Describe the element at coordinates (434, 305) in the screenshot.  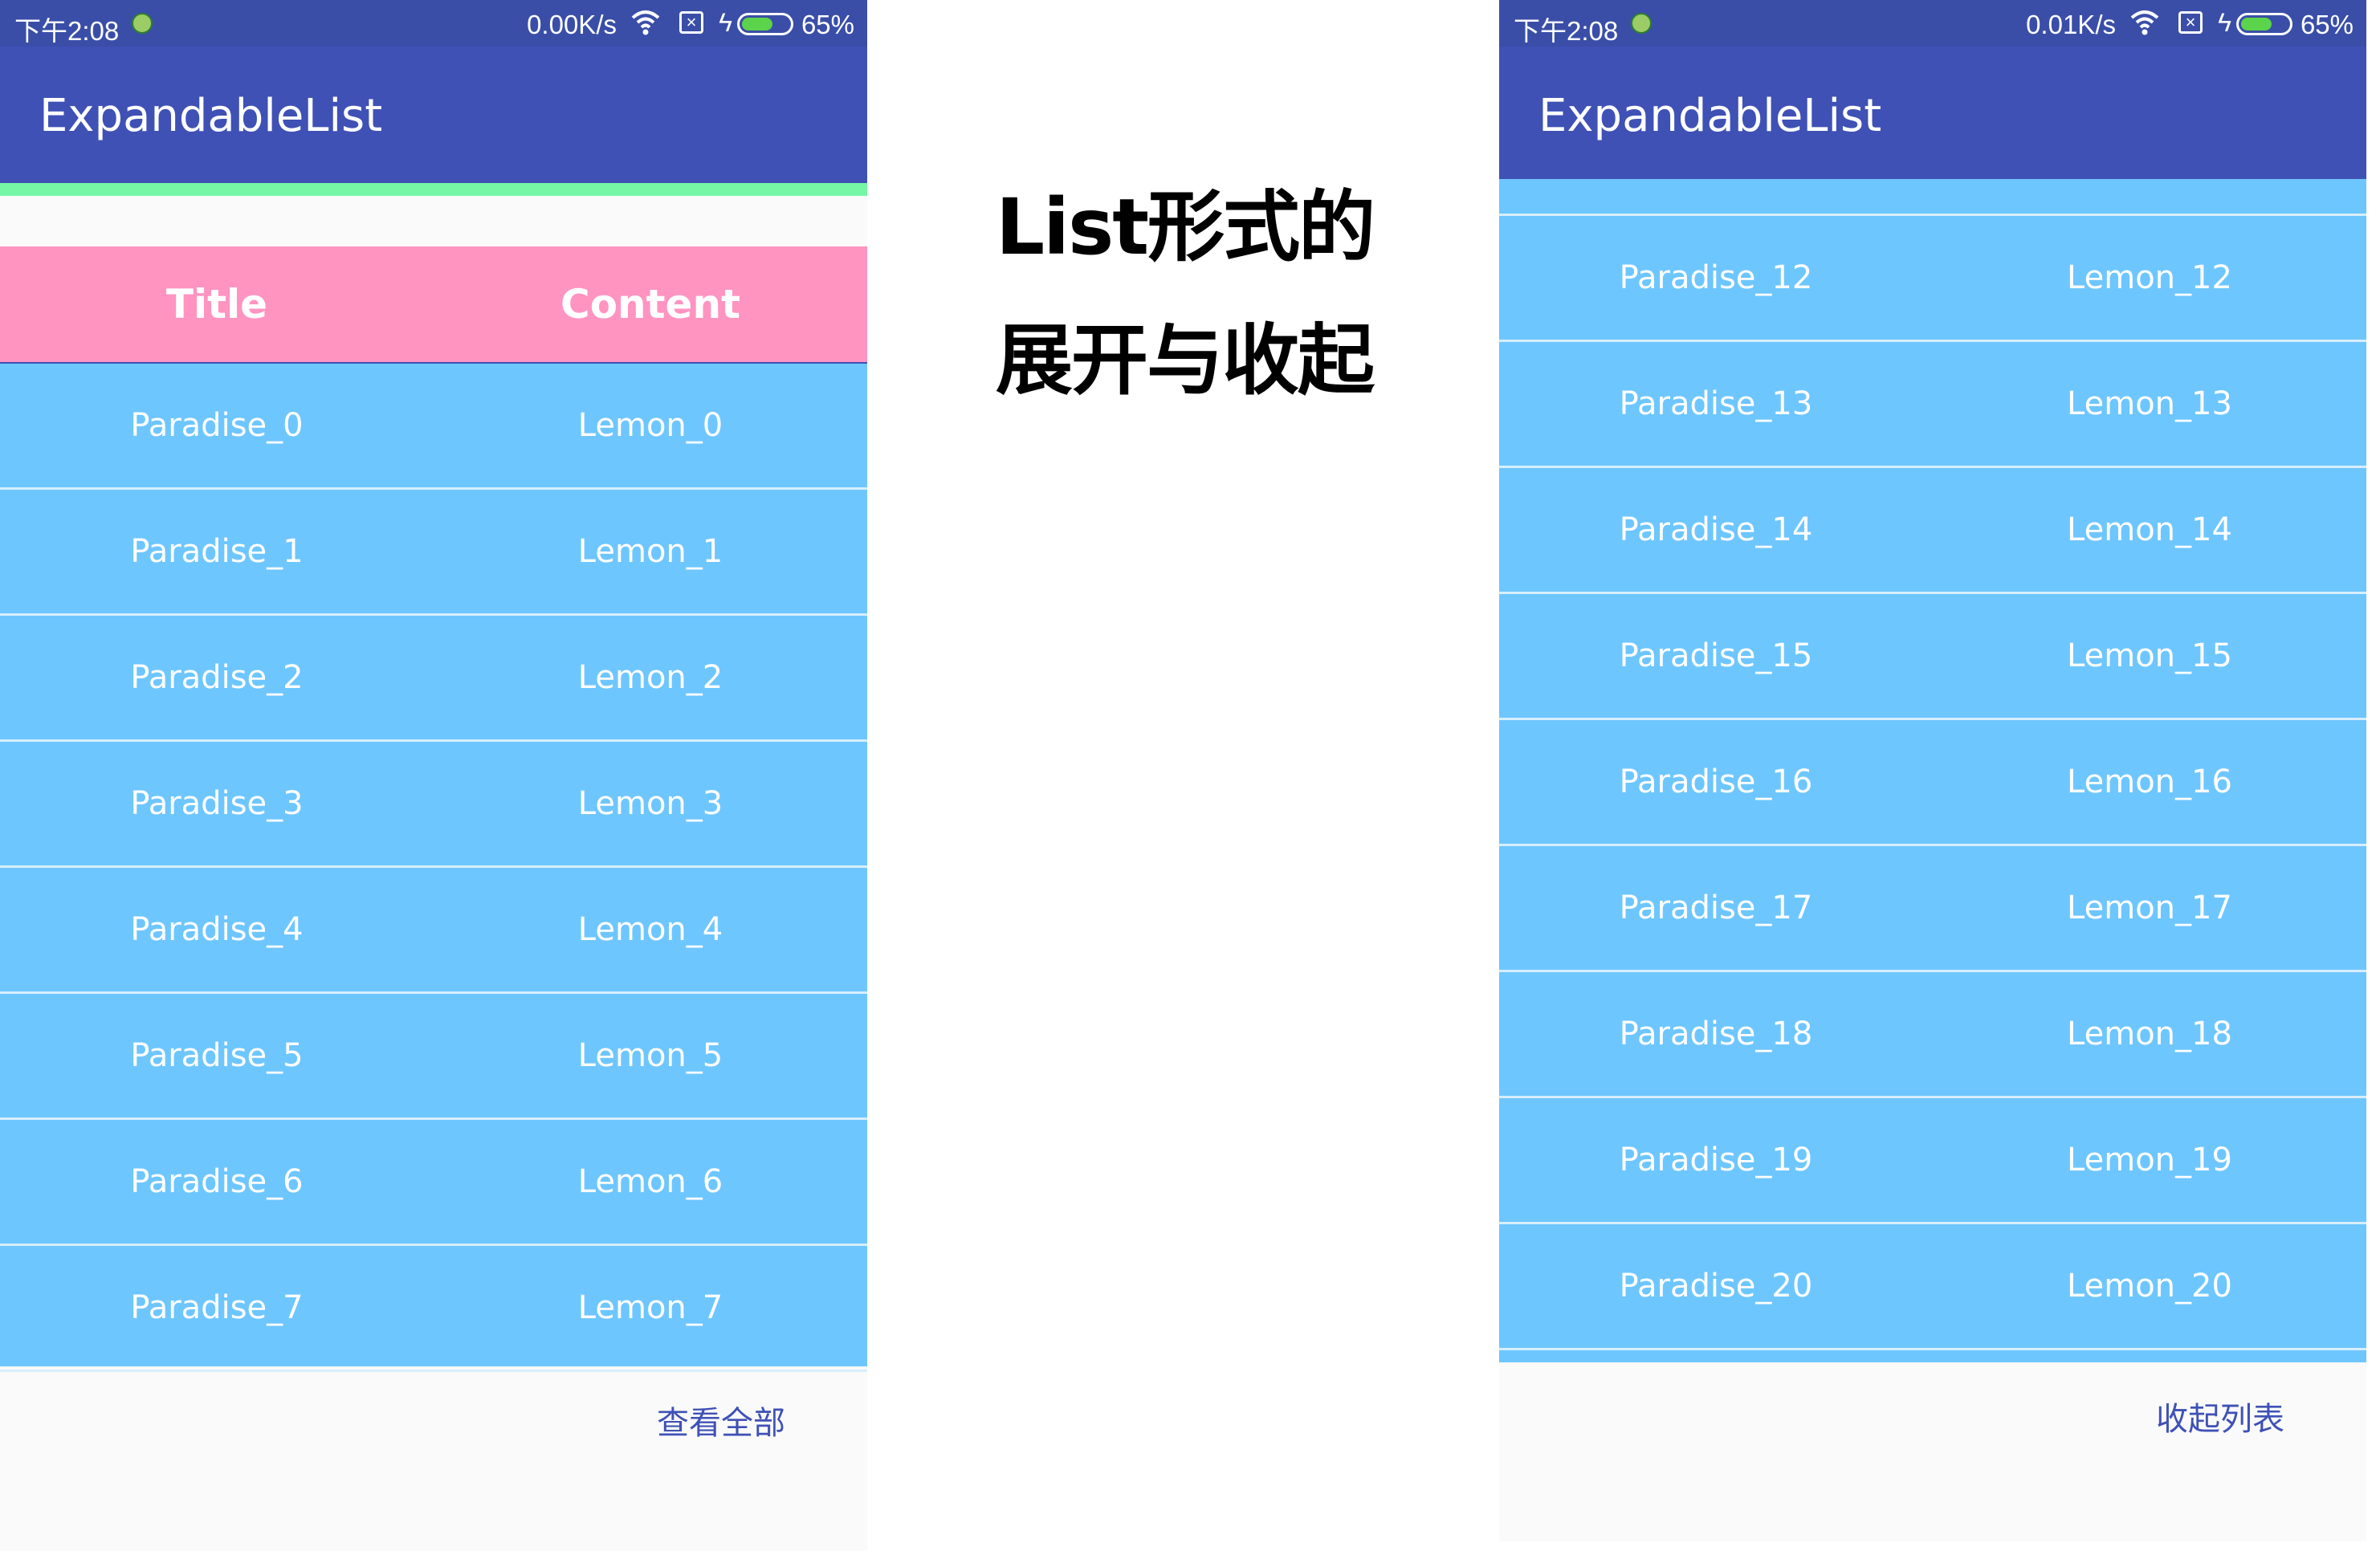
I see `table-header: Title Content` at that location.